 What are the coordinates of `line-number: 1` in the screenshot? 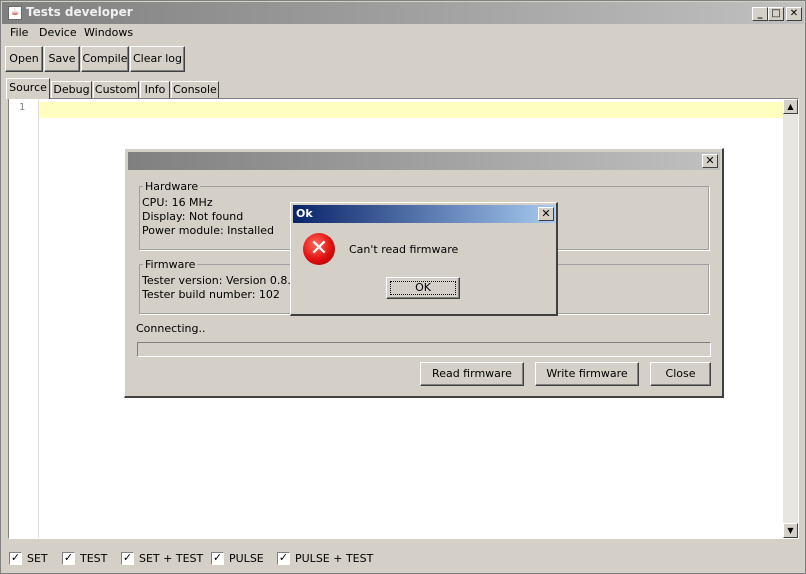 It's located at (22, 107).